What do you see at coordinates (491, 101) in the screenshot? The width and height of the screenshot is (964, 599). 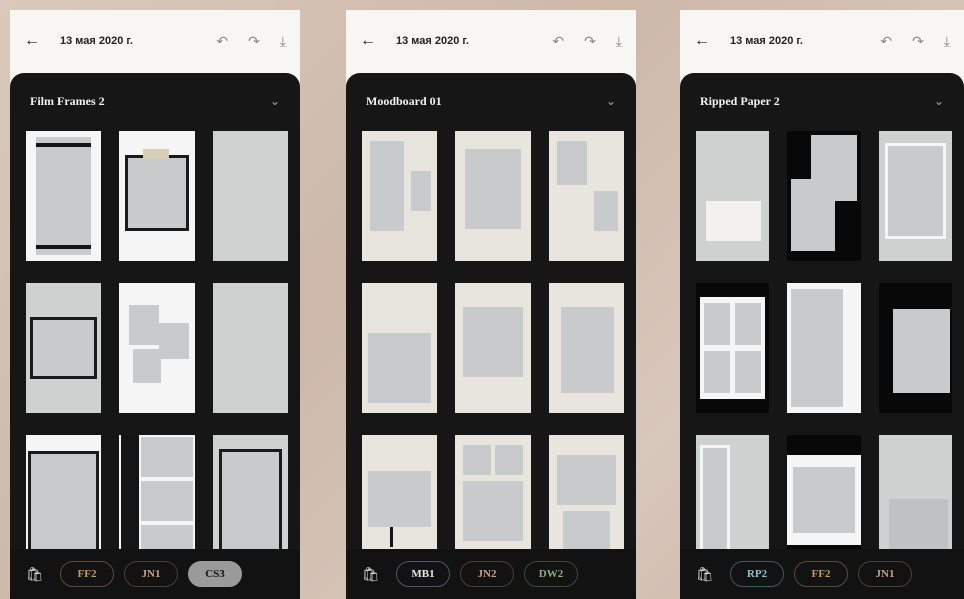 I see `sheet-header: Moodboard 01 ⌄` at bounding box center [491, 101].